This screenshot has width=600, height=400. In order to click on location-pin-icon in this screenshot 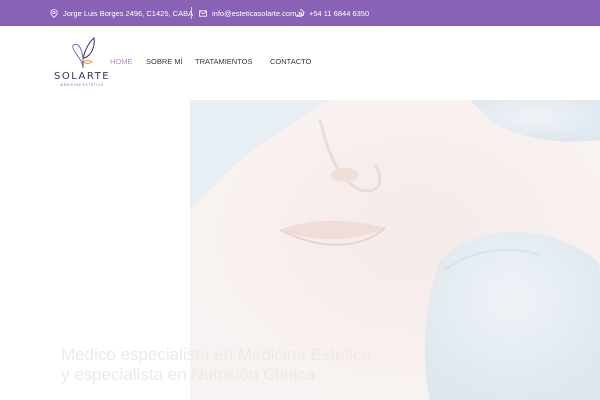, I will do `click(54, 13)`.